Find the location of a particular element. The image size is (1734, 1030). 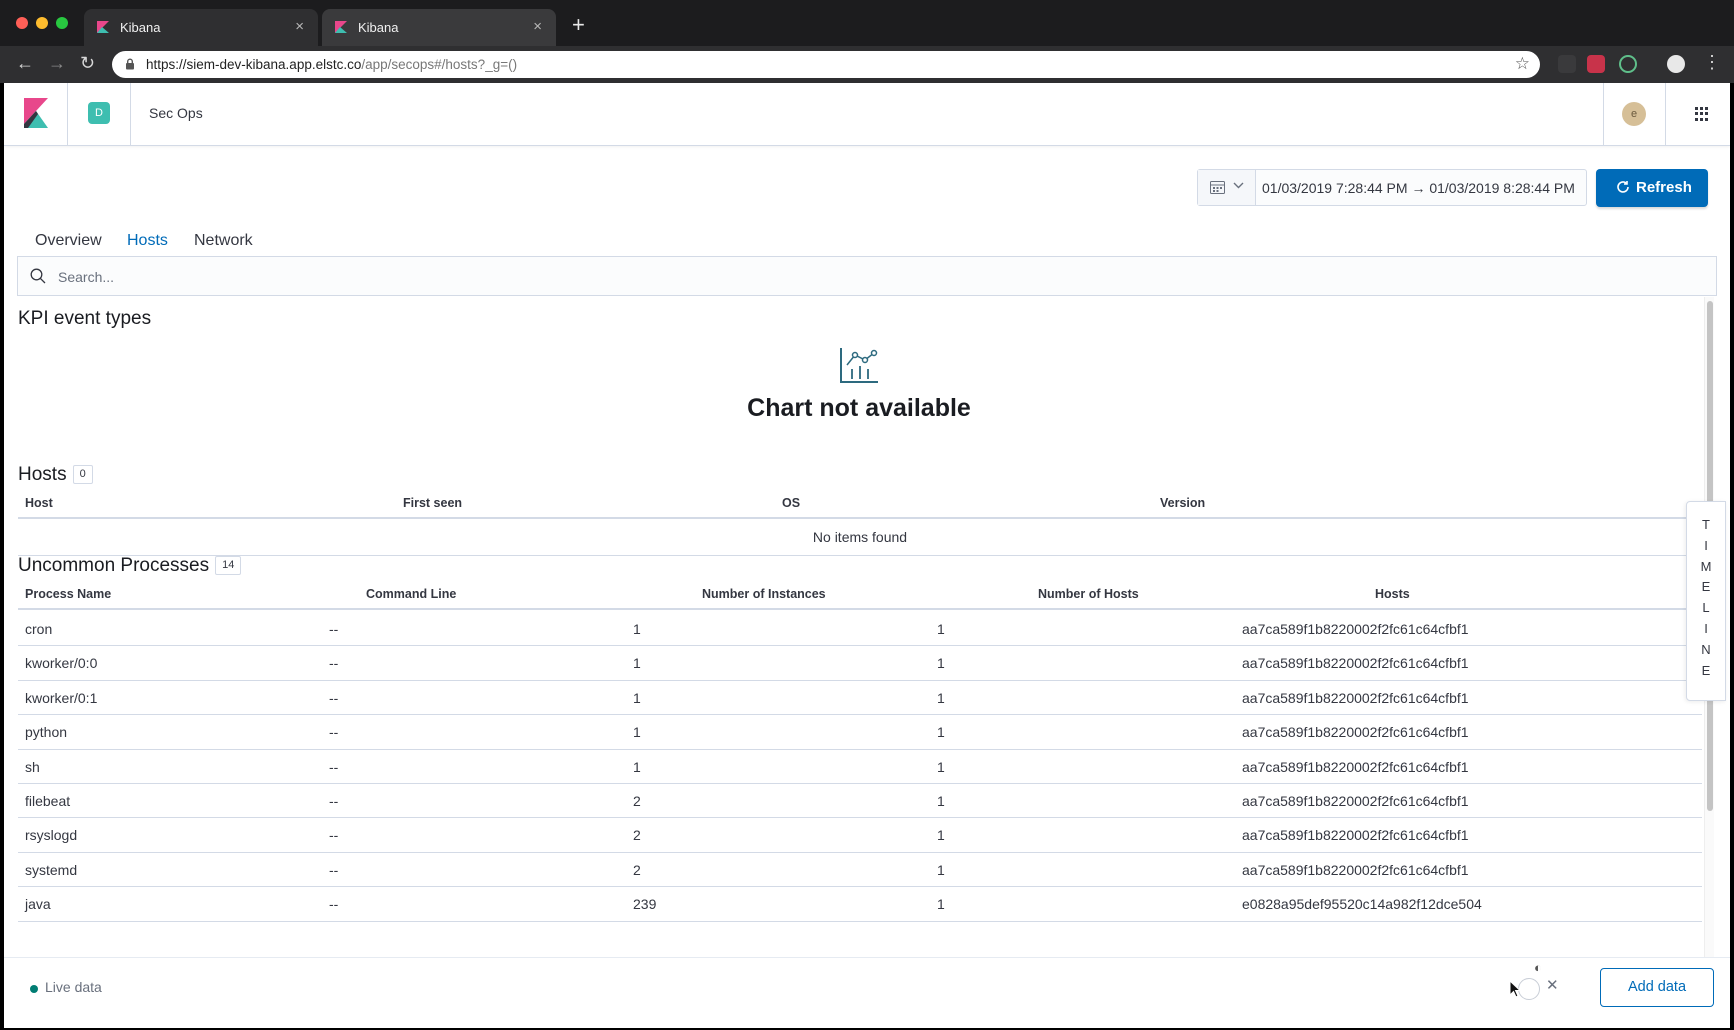

uncommon-processes-title-text: Uncommon Processes is located at coordinates (114, 565).